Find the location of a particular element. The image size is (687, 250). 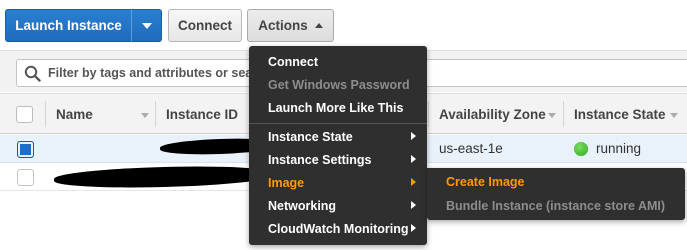

chevron-up-icon is located at coordinates (318, 25).